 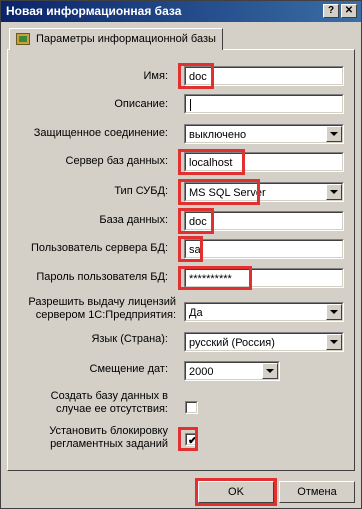 What do you see at coordinates (264, 312) in the screenshot?
I see `licenses-select: Да` at bounding box center [264, 312].